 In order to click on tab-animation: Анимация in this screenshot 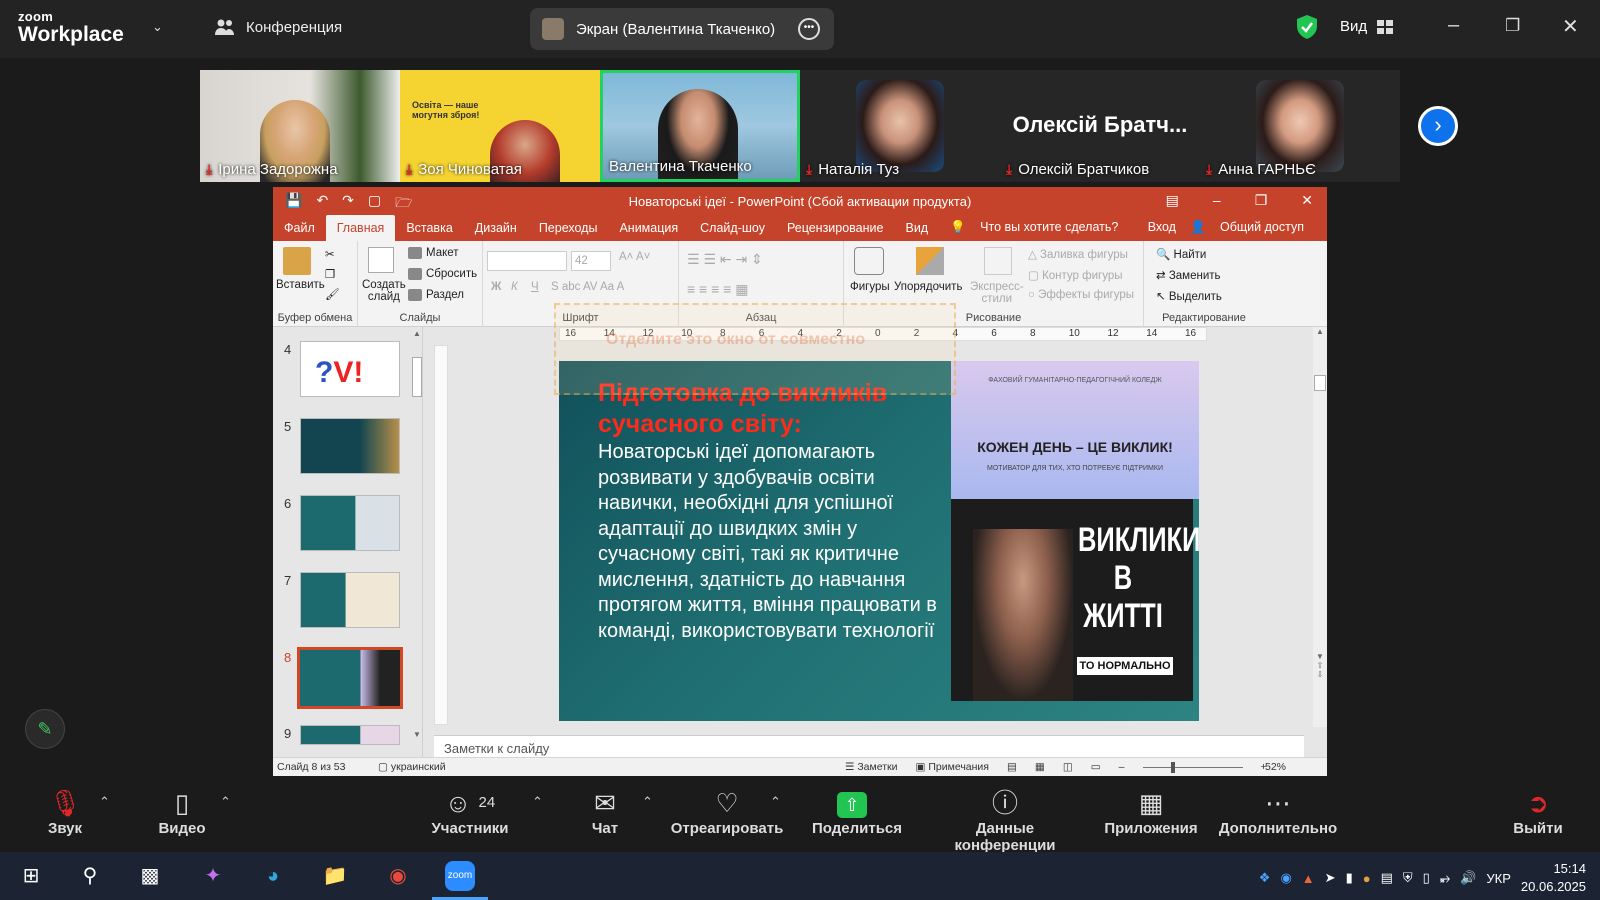, I will do `click(648, 231)`.